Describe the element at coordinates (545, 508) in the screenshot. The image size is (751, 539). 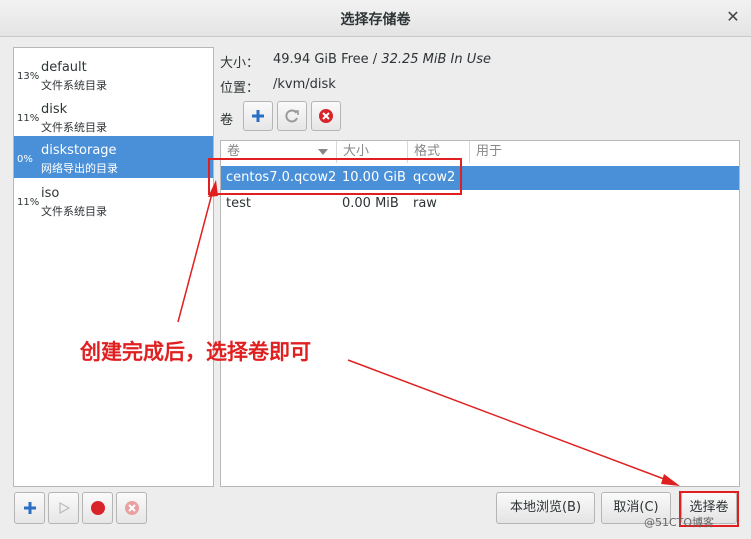
I see `browse-local-button: 本地浏览(B)` at that location.